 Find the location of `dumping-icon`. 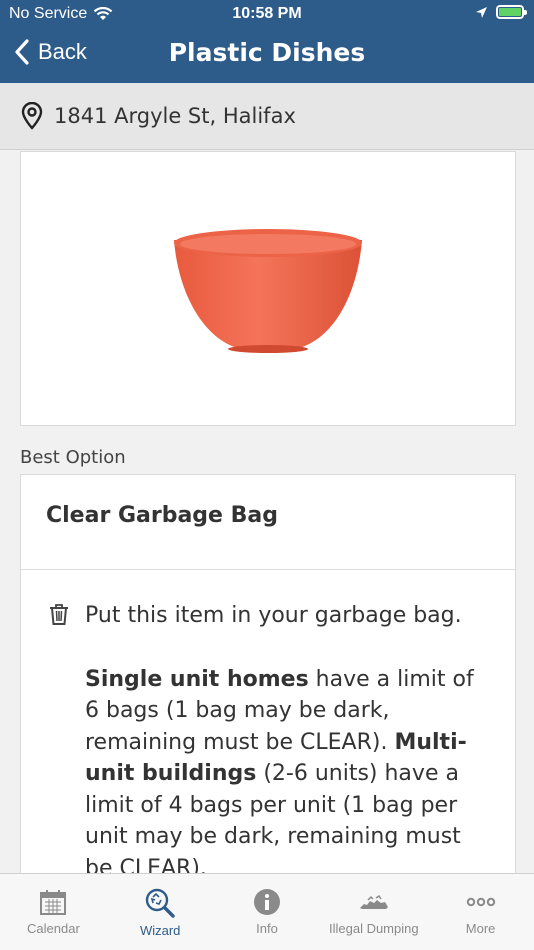

dumping-icon is located at coordinates (373, 901).